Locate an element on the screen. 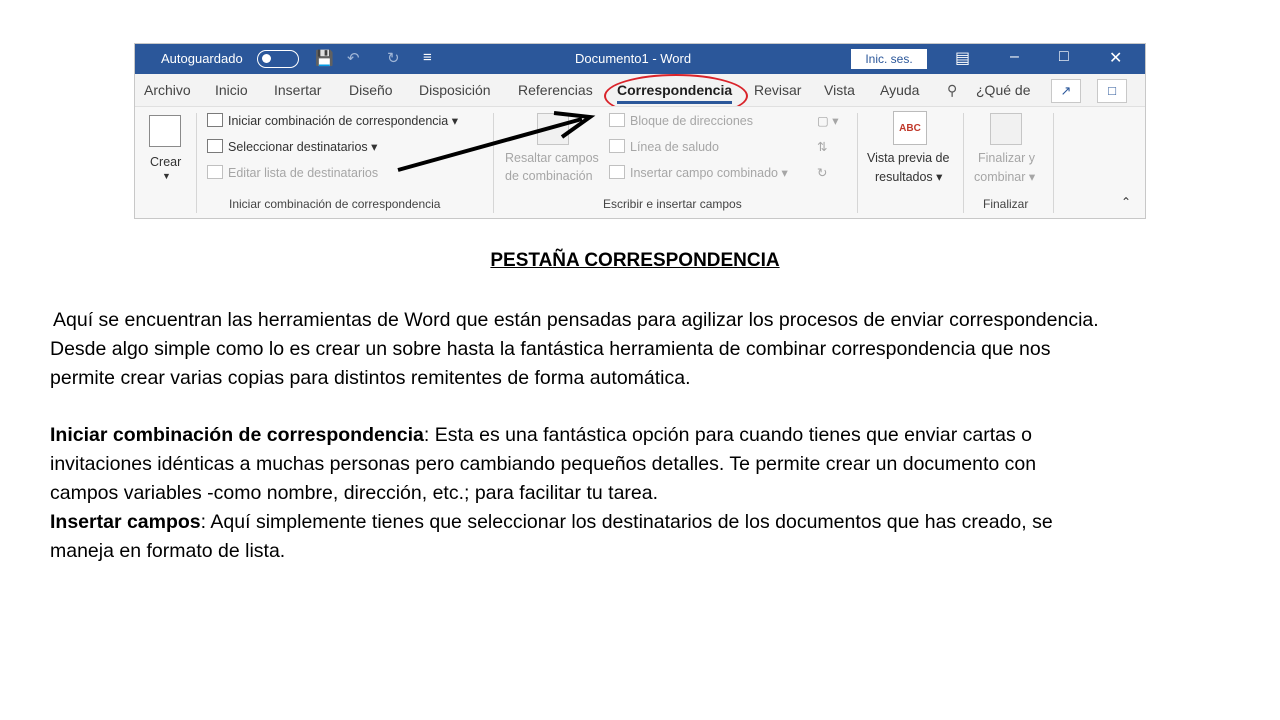  save-icon: 💾 is located at coordinates (324, 58).